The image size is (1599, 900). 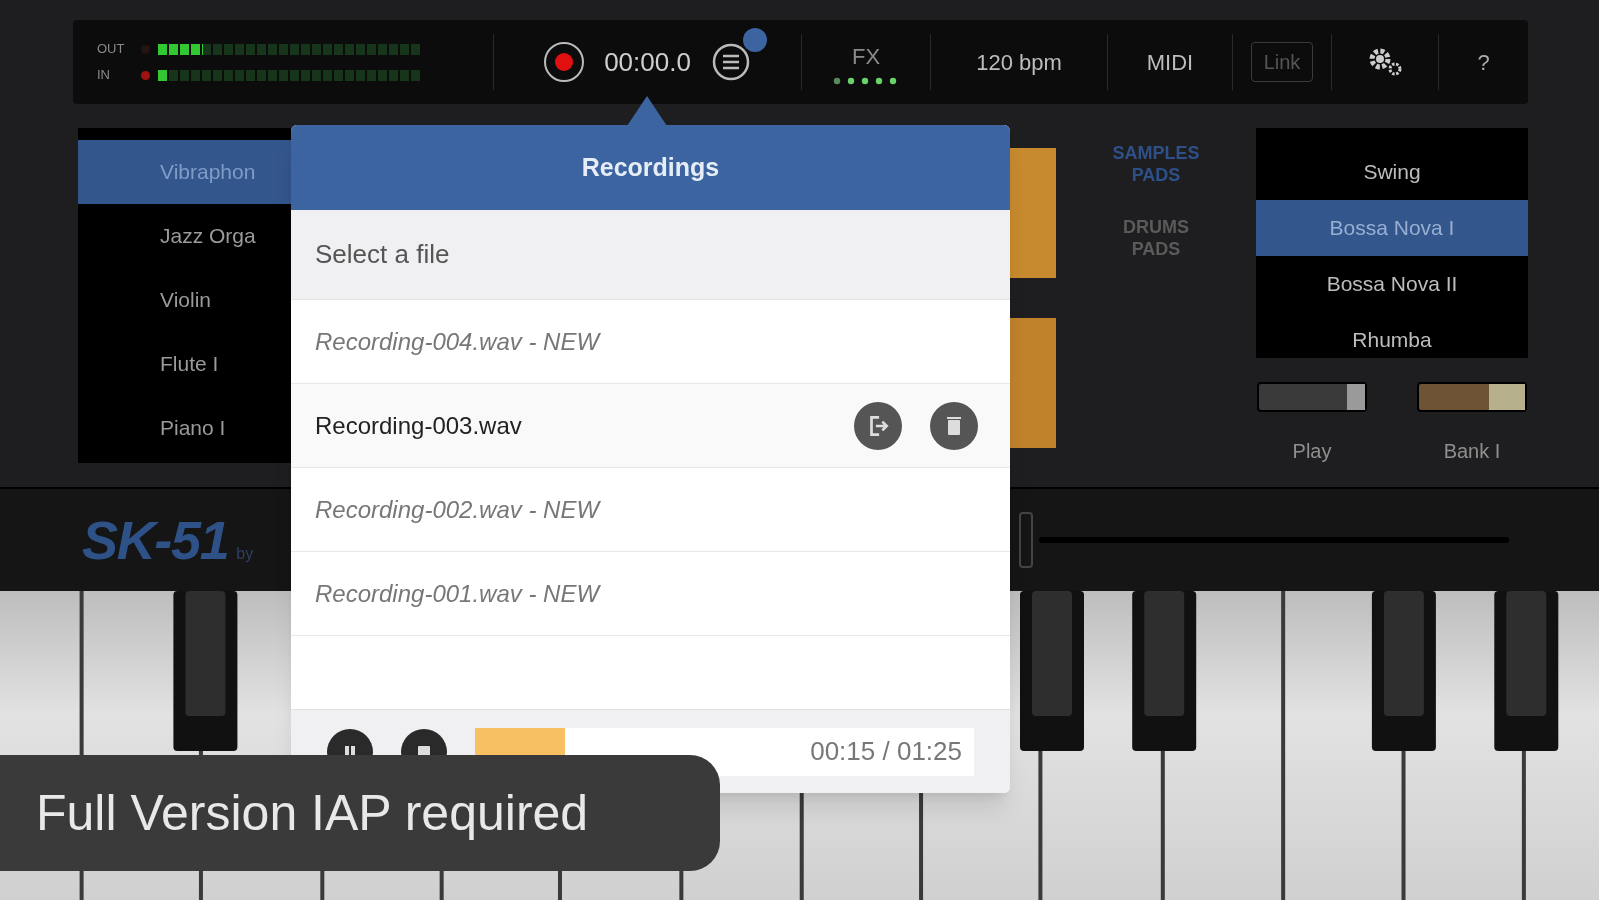 What do you see at coordinates (650, 167) in the screenshot?
I see `popup-title: Recordings` at bounding box center [650, 167].